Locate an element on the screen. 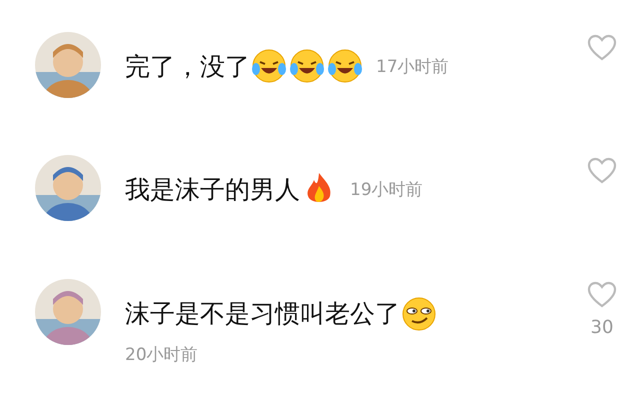  comment-text: 沫子是不是习惯叫老公了 is located at coordinates (262, 314).